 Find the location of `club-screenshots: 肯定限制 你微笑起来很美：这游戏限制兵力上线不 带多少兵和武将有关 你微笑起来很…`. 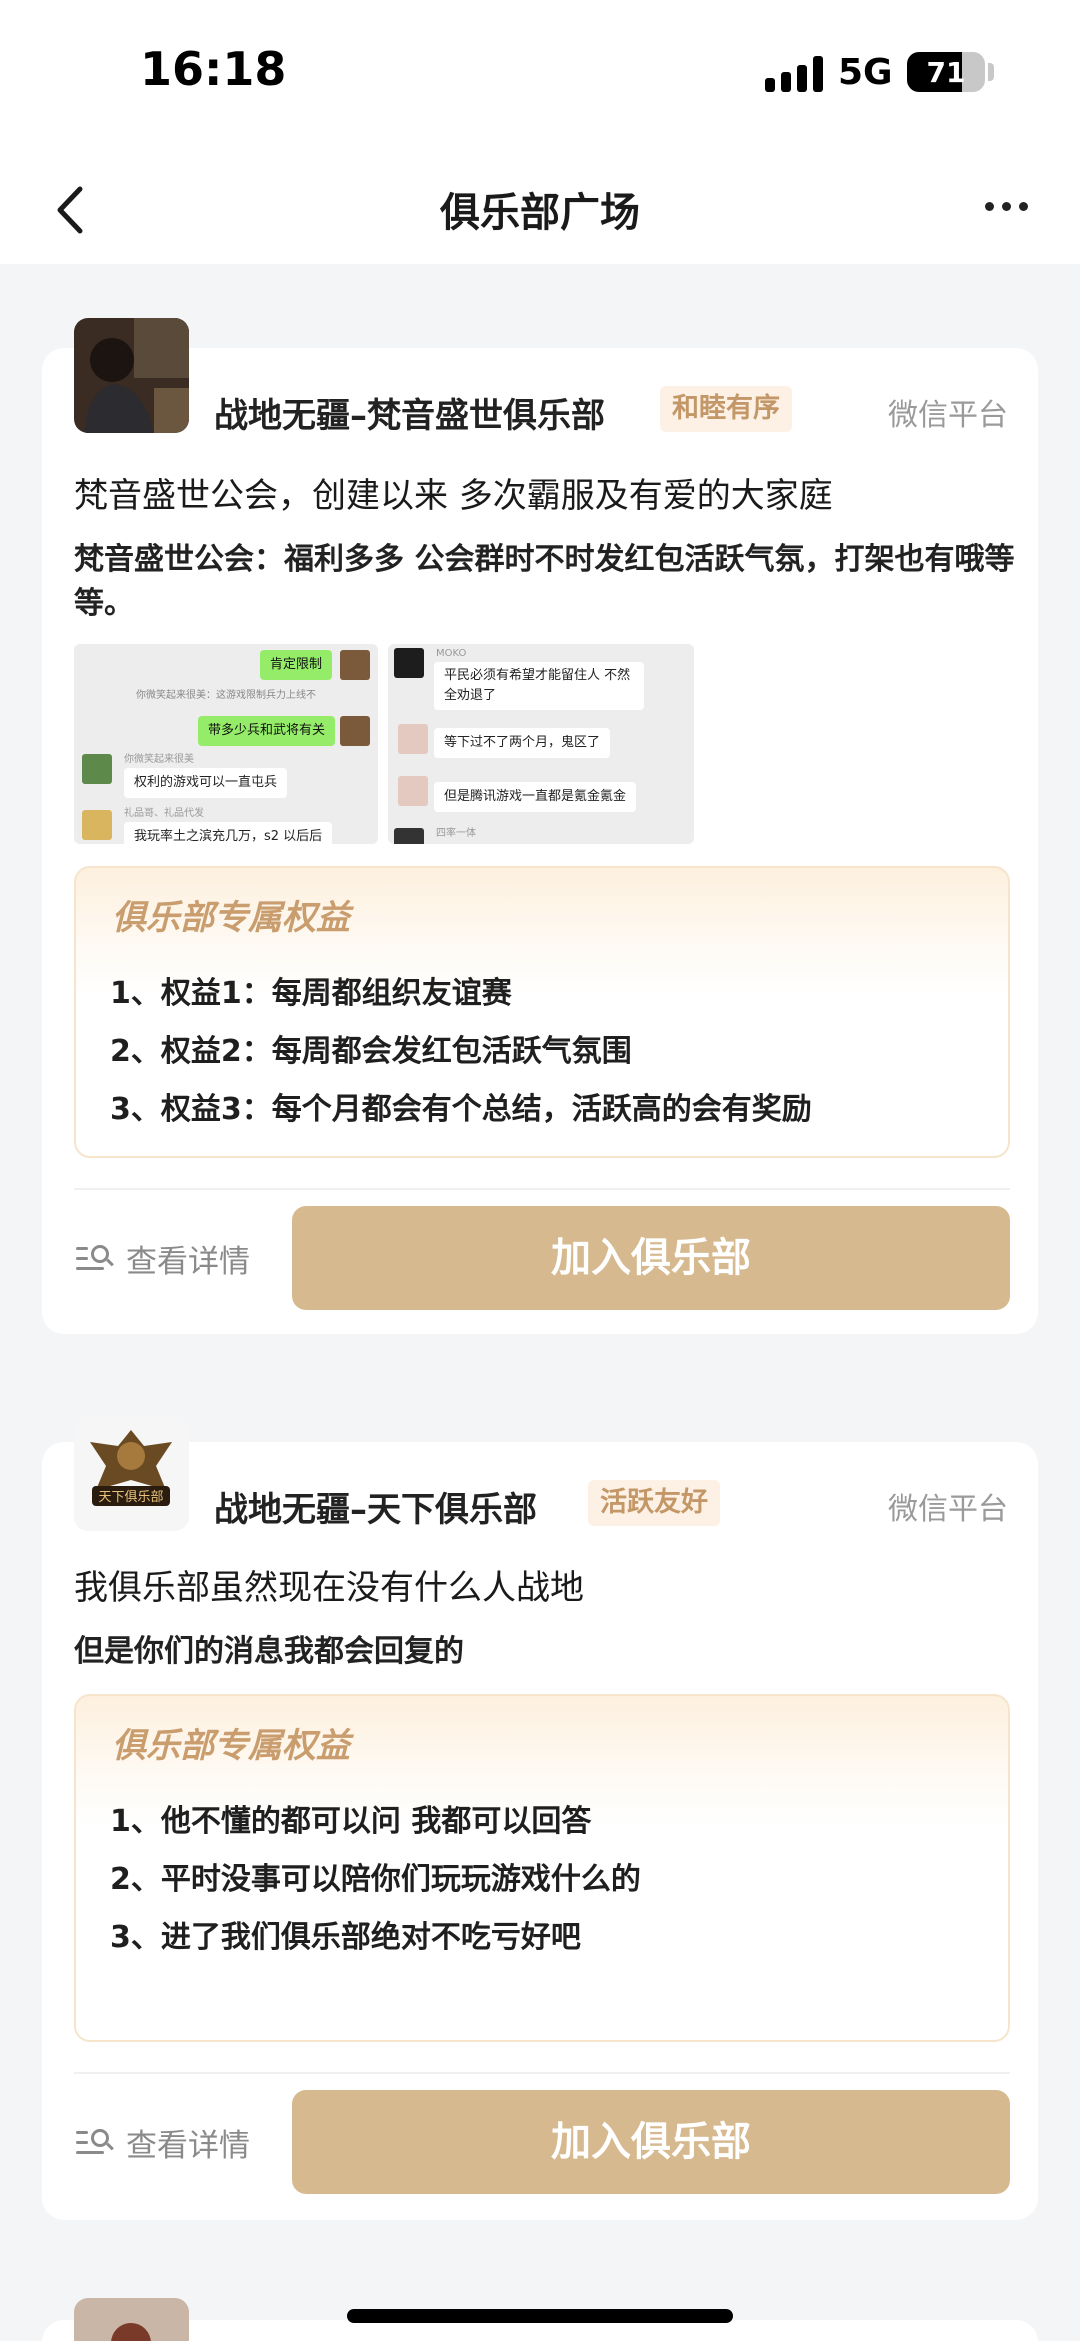

club-screenshots: 肯定限制 你微笑起来很美：这游戏限制兵力上线不 带多少兵和武将有关 你微笑起来很… is located at coordinates (384, 744).